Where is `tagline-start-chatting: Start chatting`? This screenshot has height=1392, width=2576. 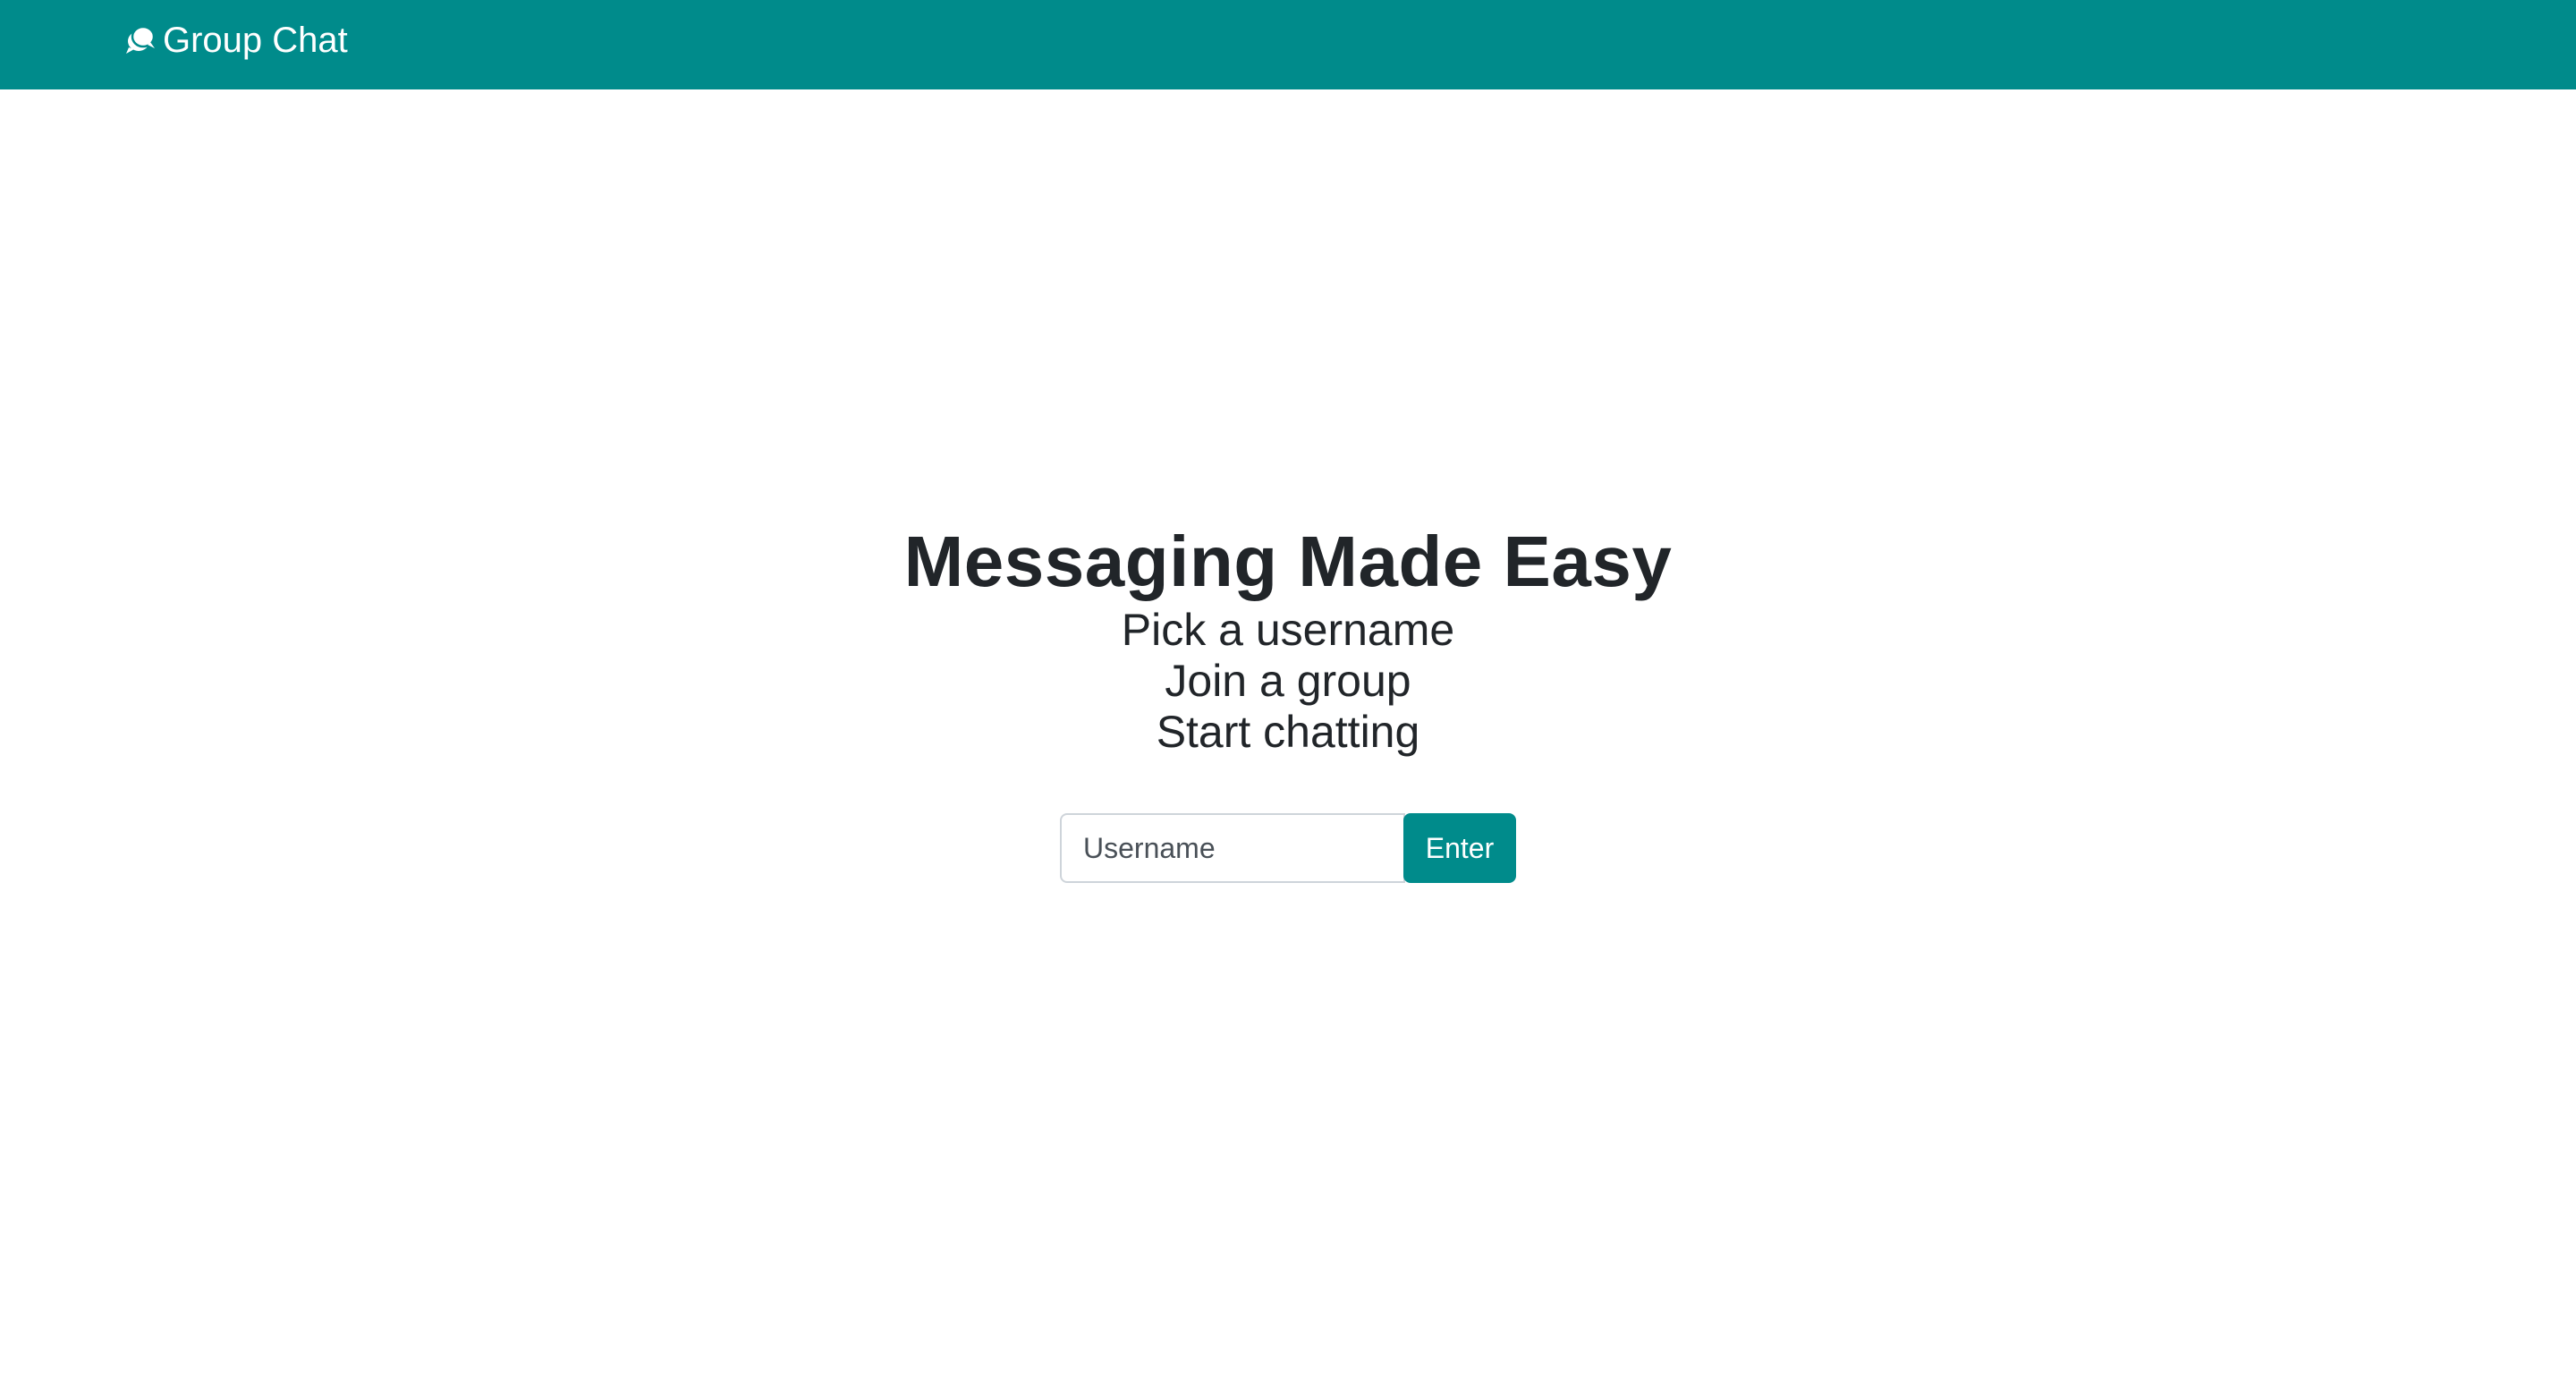 tagline-start-chatting: Start chatting is located at coordinates (1288, 732).